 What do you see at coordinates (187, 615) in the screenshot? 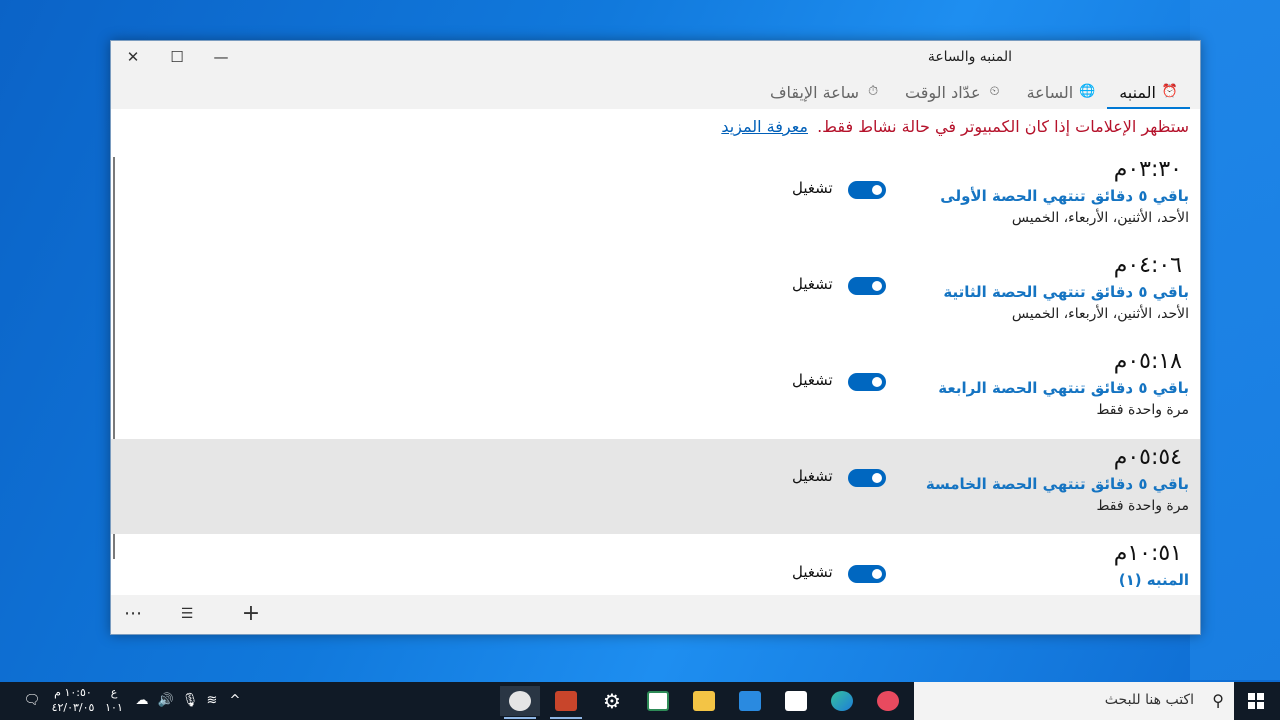
I see `select-alarms-button: ☰` at bounding box center [187, 615].